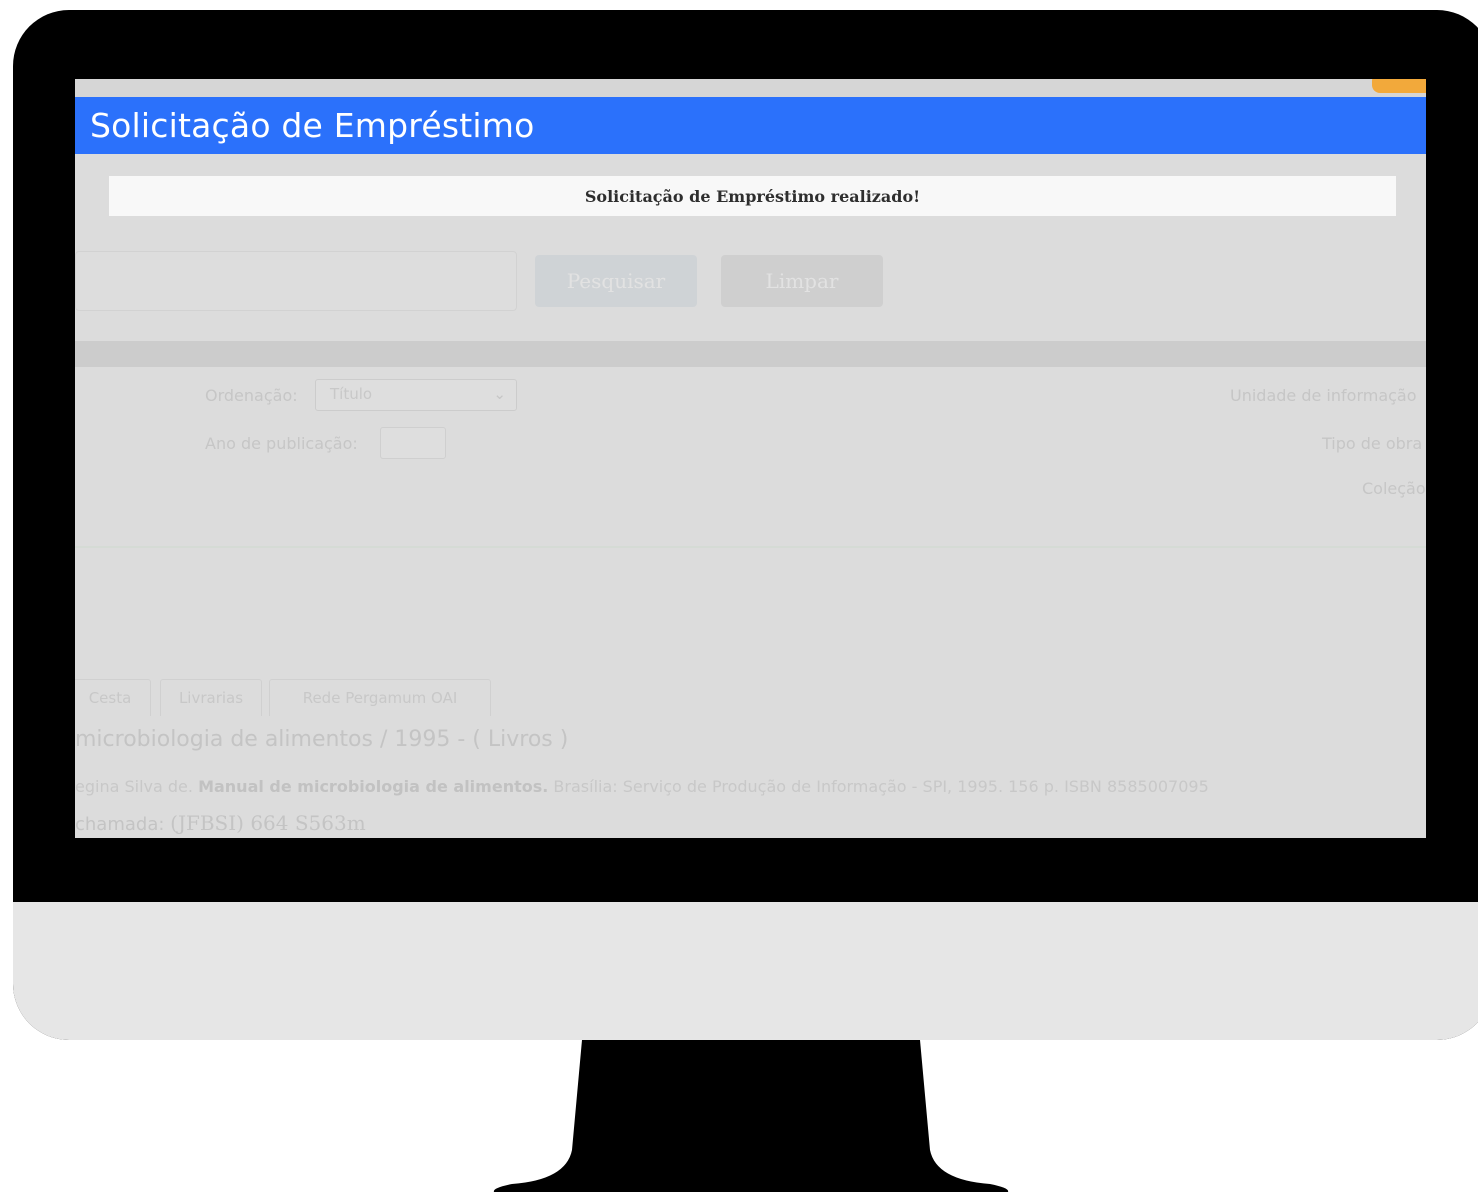 The width and height of the screenshot is (1478, 1192). I want to click on ref-title: Manual de microbiologia de alimentos., so click(373, 786).